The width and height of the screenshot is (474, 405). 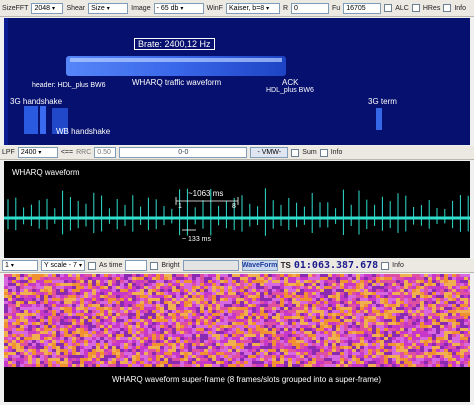 I want to click on traffic-label: WHARQ traffic waveform, so click(x=177, y=82).